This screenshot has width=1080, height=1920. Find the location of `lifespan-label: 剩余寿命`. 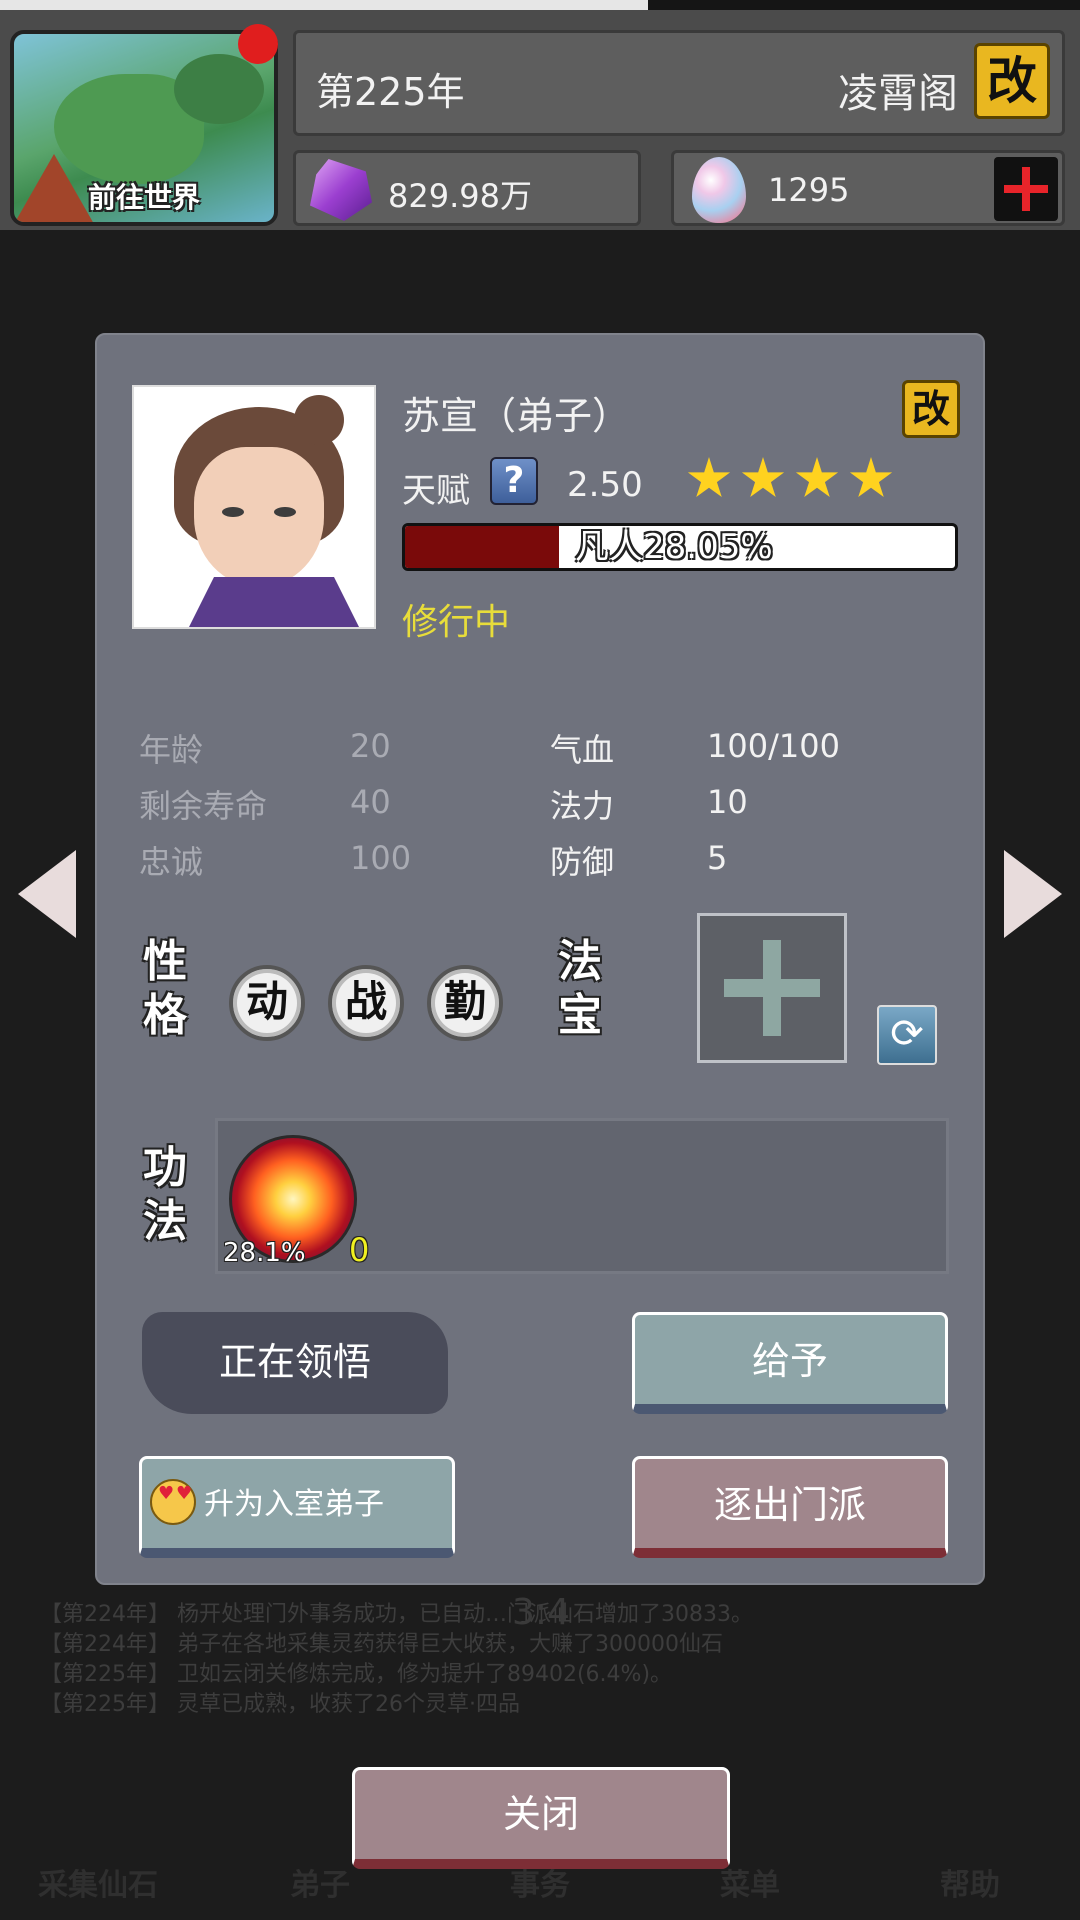

lifespan-label: 剩余寿命 is located at coordinates (203, 806).